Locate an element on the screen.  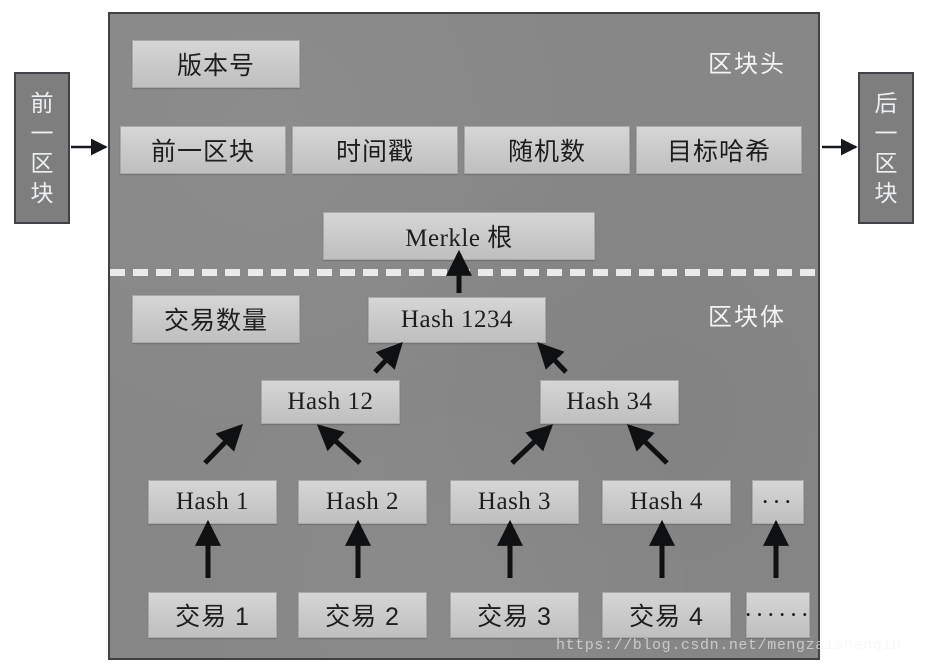
transaction-3: 交易 3 is located at coordinates (514, 615).